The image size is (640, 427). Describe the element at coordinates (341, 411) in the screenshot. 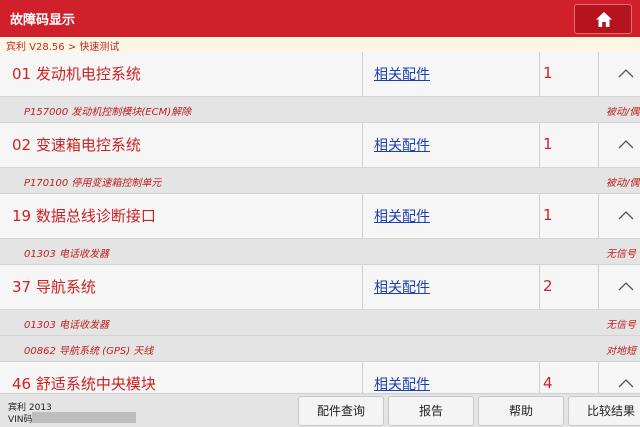

I see `parts-query-button: 配件查询` at that location.